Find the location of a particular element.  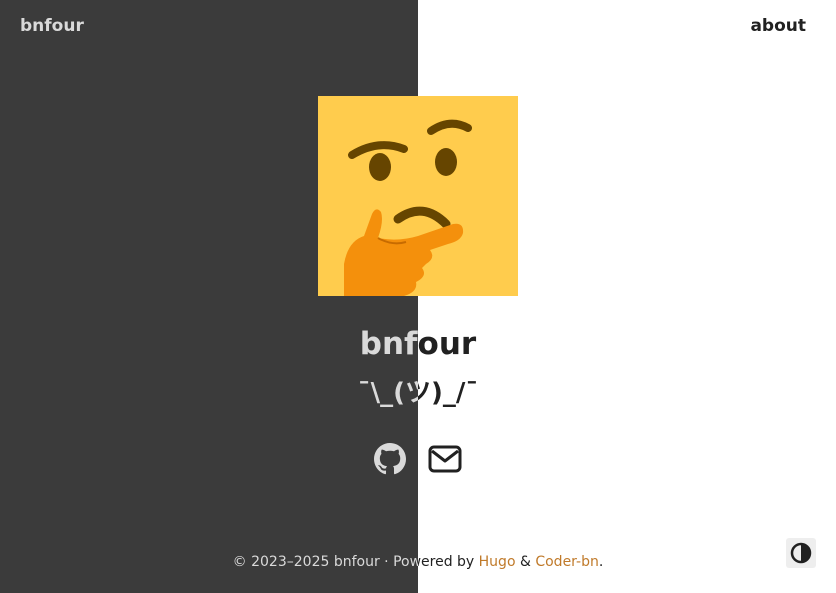

theme-toggle-button is located at coordinates (801, 553).